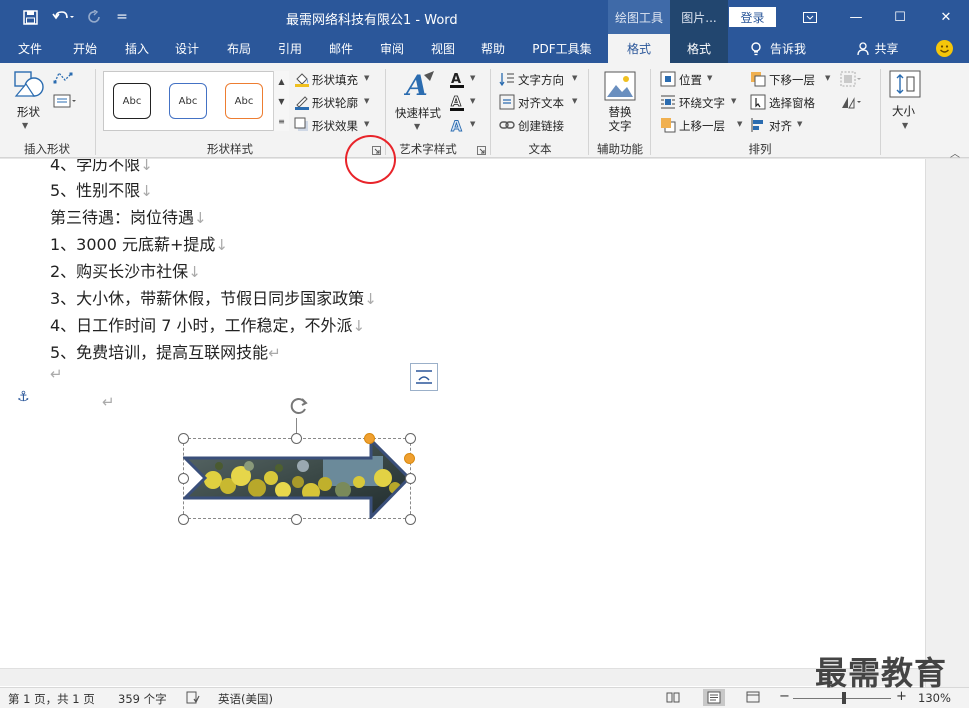  I want to click on tab-review: 审阅, so click(392, 48).